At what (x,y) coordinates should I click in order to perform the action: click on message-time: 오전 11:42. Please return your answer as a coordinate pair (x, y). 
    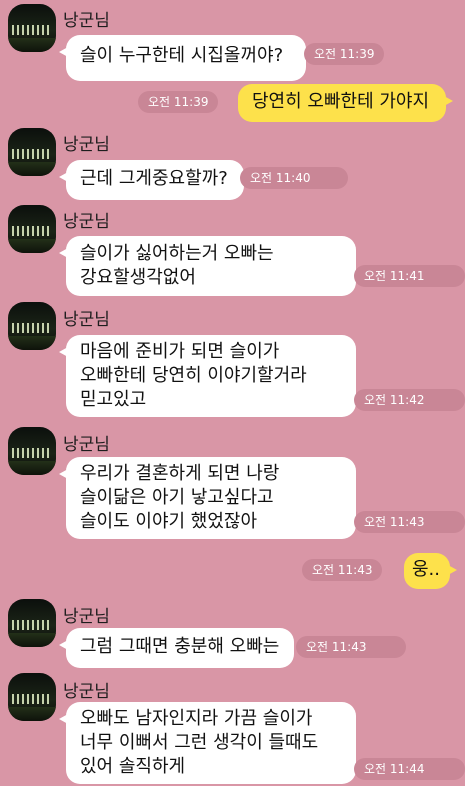
    Looking at the image, I should click on (409, 400).